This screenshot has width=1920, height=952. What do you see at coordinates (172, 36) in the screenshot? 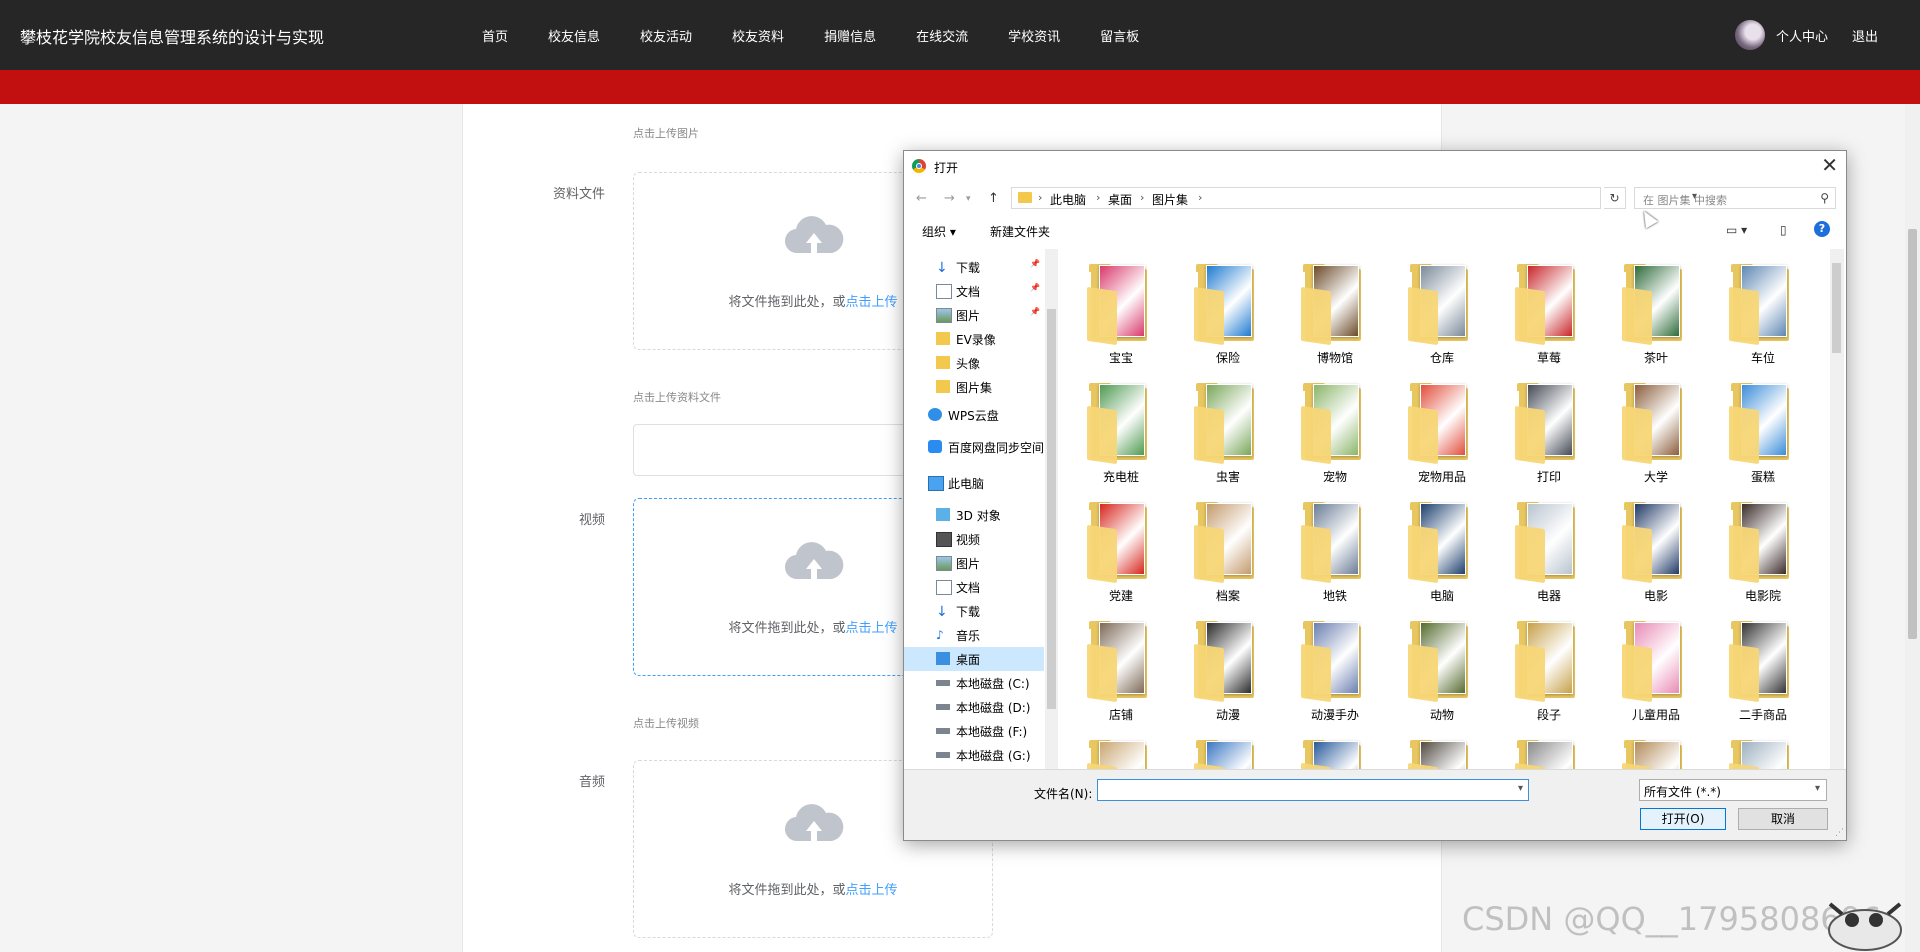
I see `site-title: 攀枝花学院校友信息管理系统的设计与实现` at bounding box center [172, 36].